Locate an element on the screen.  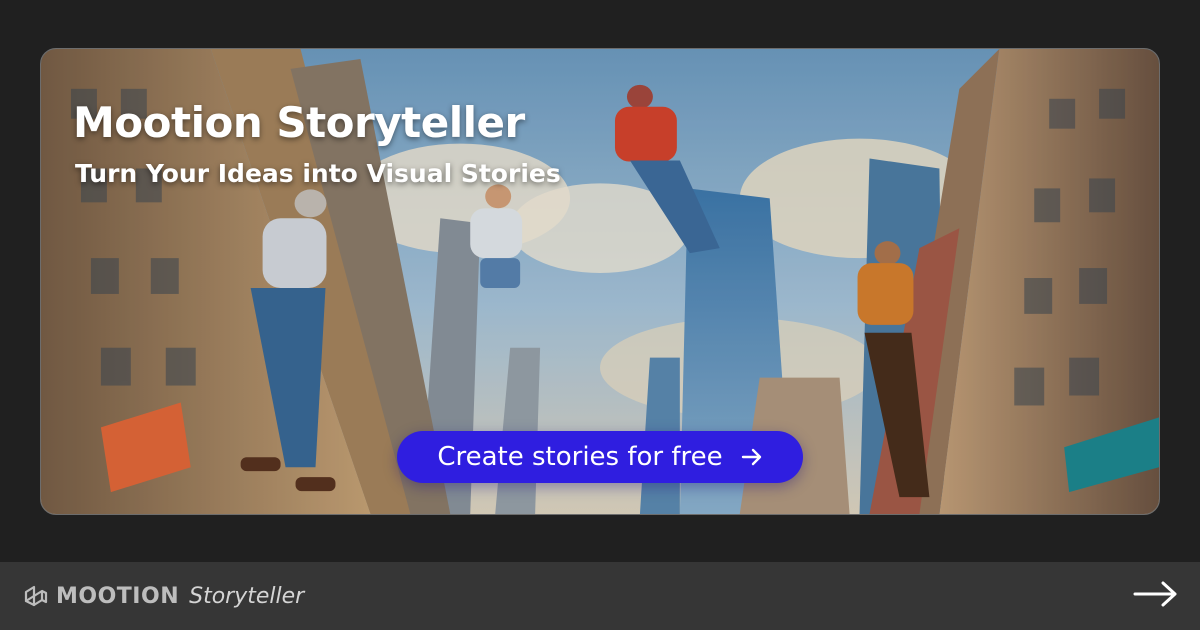
footer-arrow-button is located at coordinates (1156, 596).